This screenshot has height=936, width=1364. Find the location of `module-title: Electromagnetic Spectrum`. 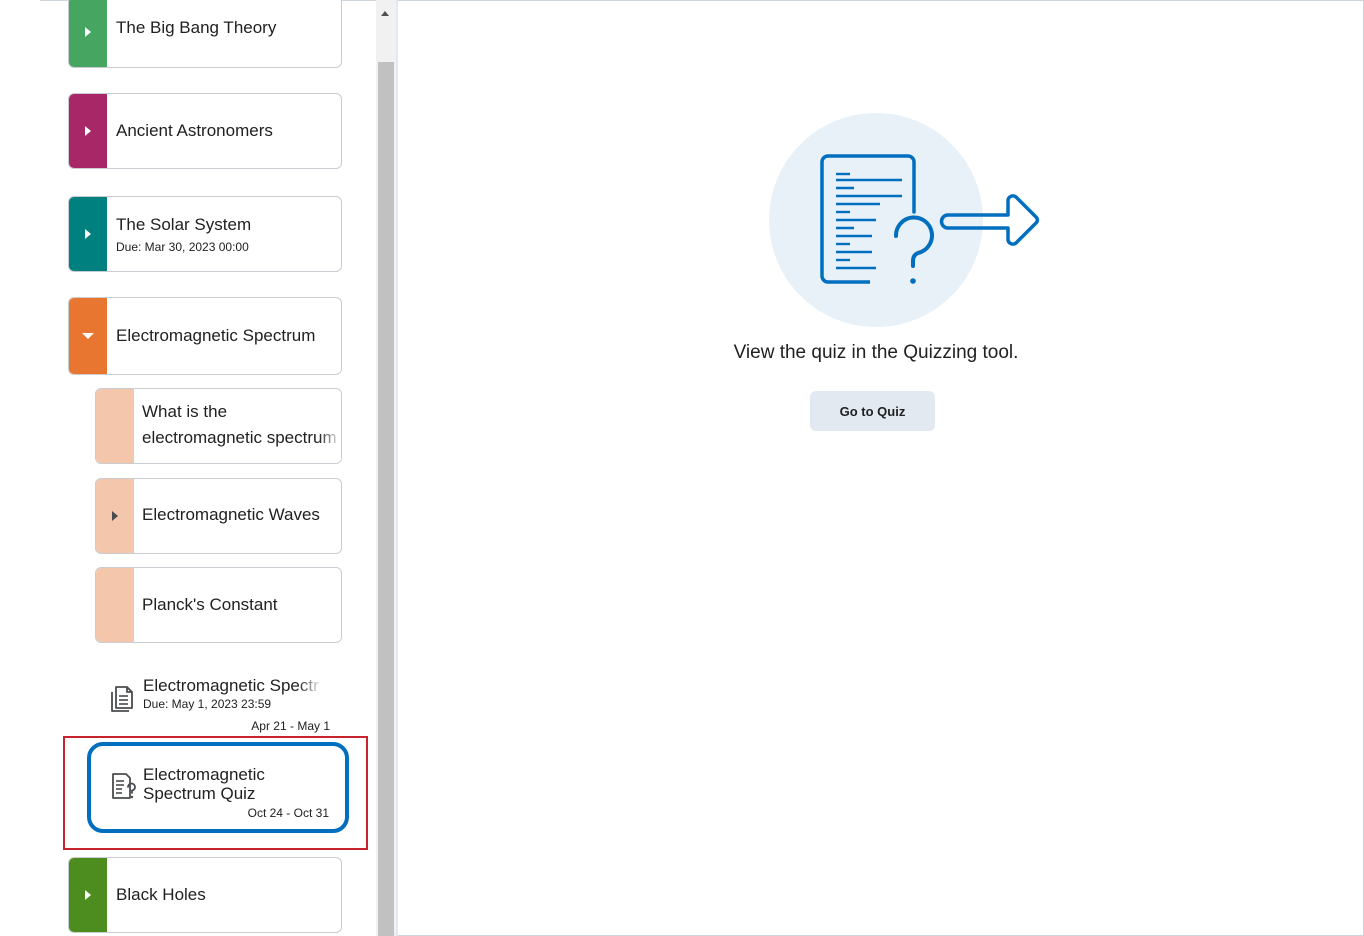

module-title: Electromagnetic Spectrum is located at coordinates (216, 335).